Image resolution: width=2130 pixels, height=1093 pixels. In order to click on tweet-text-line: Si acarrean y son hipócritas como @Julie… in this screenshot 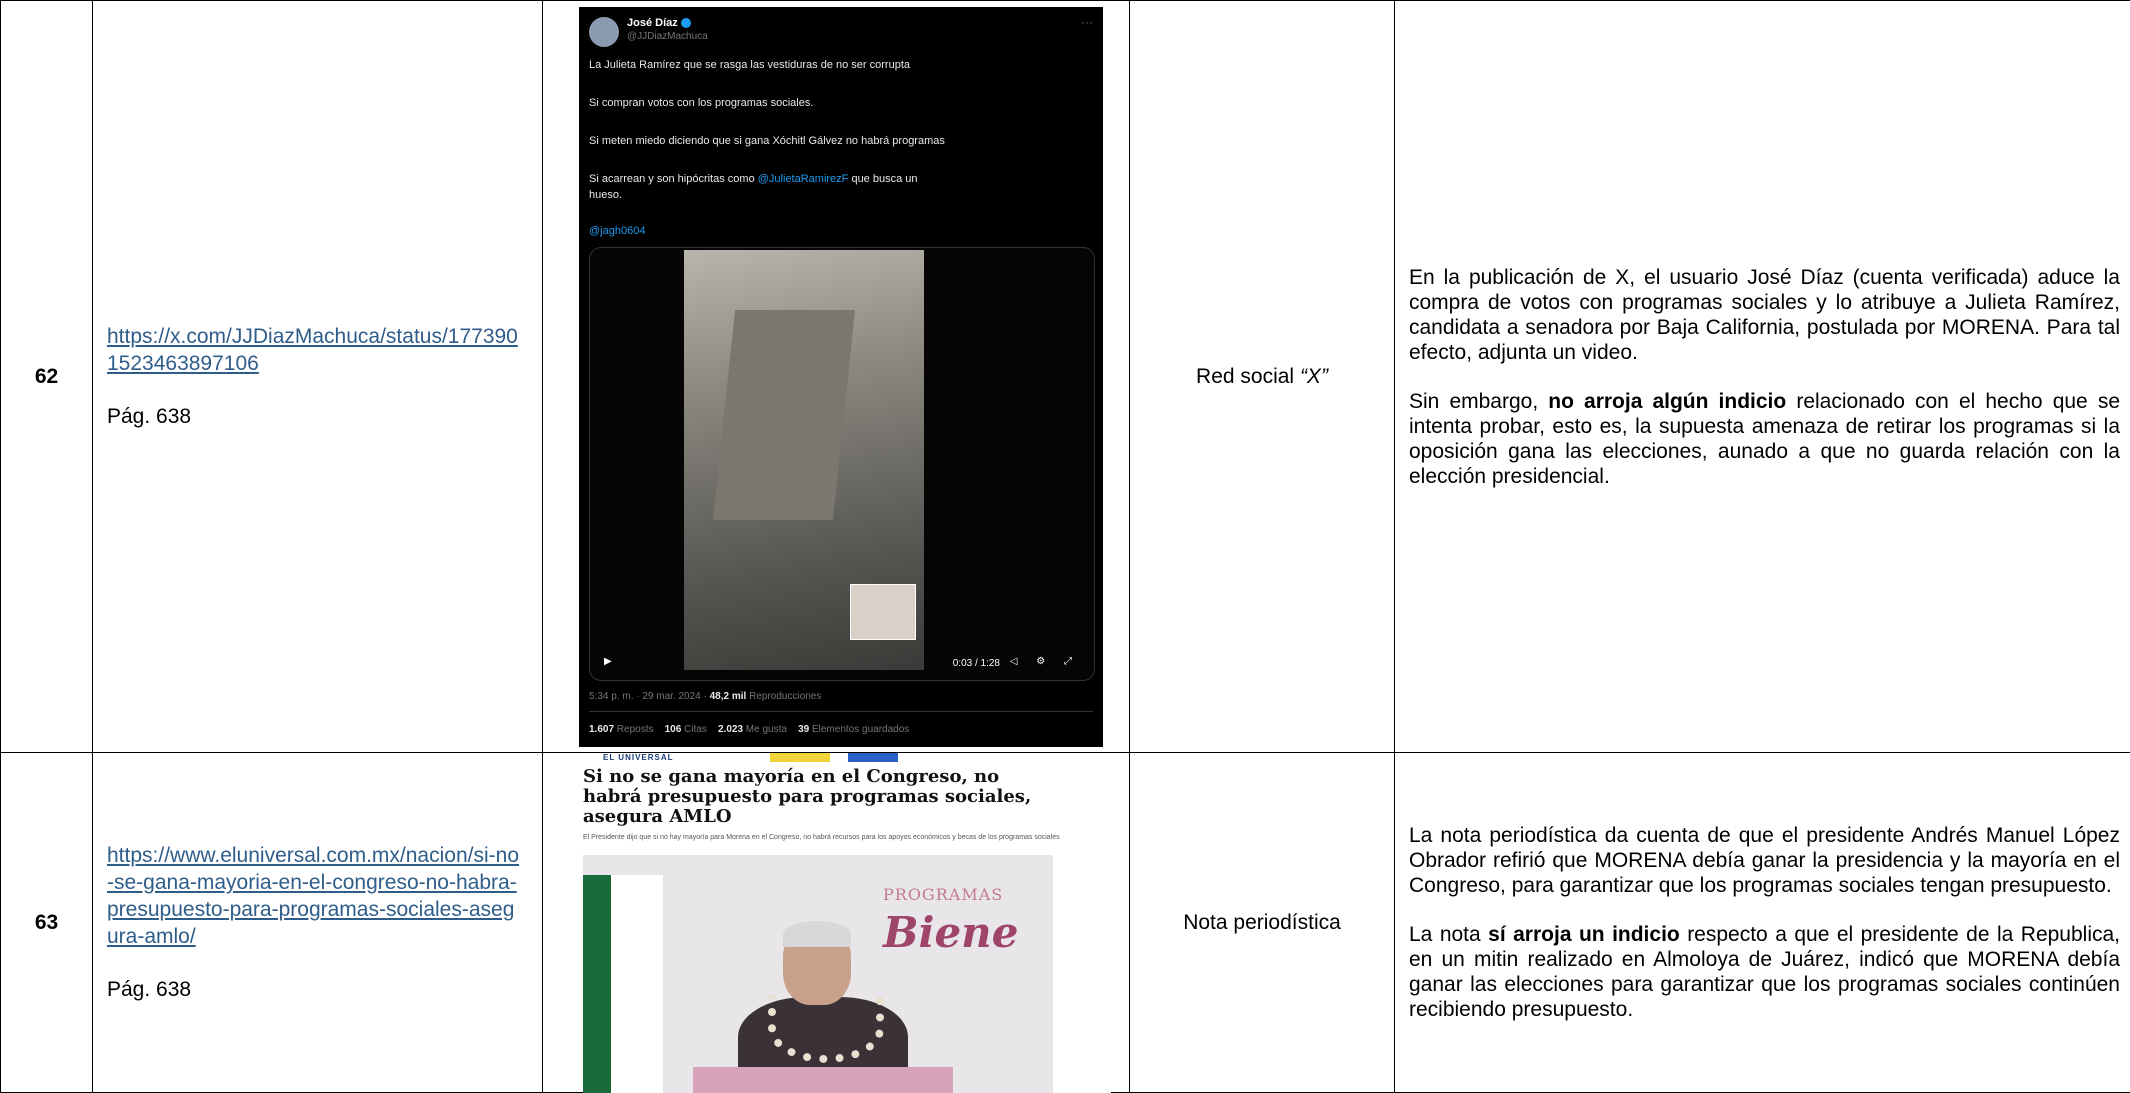, I will do `click(753, 179)`.